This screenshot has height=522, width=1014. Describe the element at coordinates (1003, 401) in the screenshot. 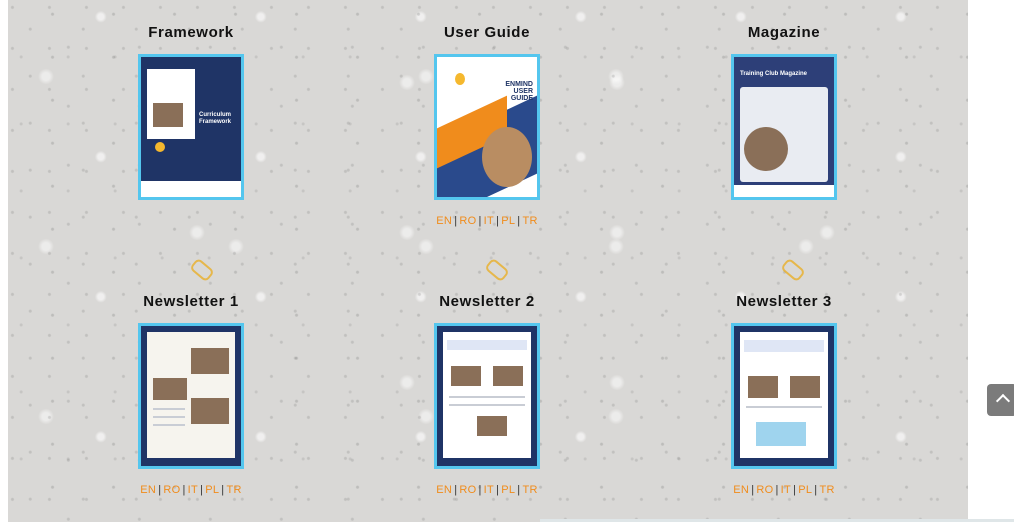

I see `chevron-up-icon` at that location.